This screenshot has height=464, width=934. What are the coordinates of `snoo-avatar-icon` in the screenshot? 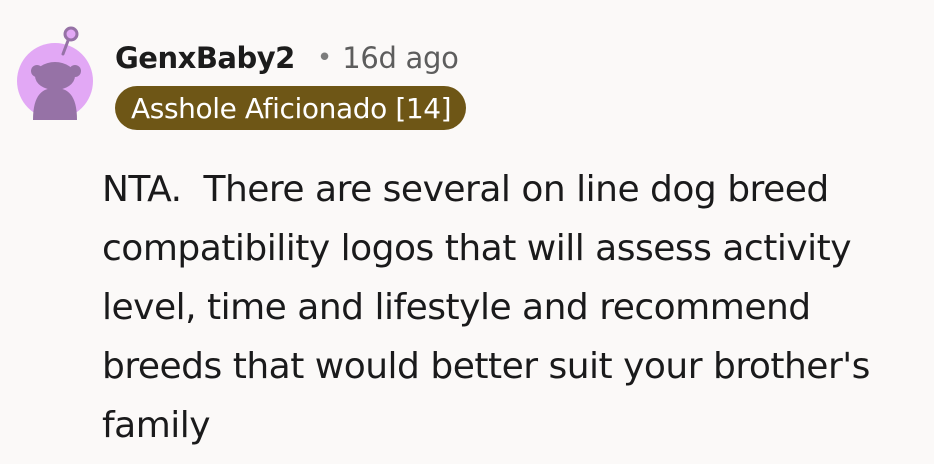 It's located at (55, 73).